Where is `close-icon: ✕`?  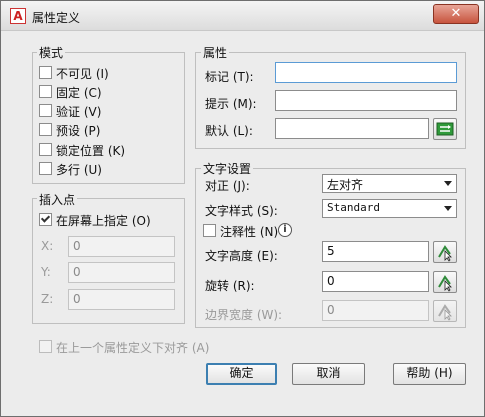 close-icon: ✕ is located at coordinates (456, 13).